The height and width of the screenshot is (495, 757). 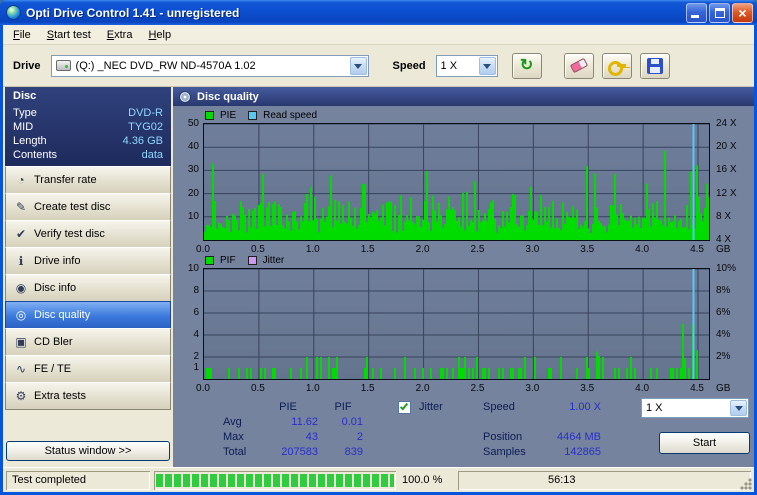 I want to click on disc-contents-label: Contents, so click(x=35, y=155).